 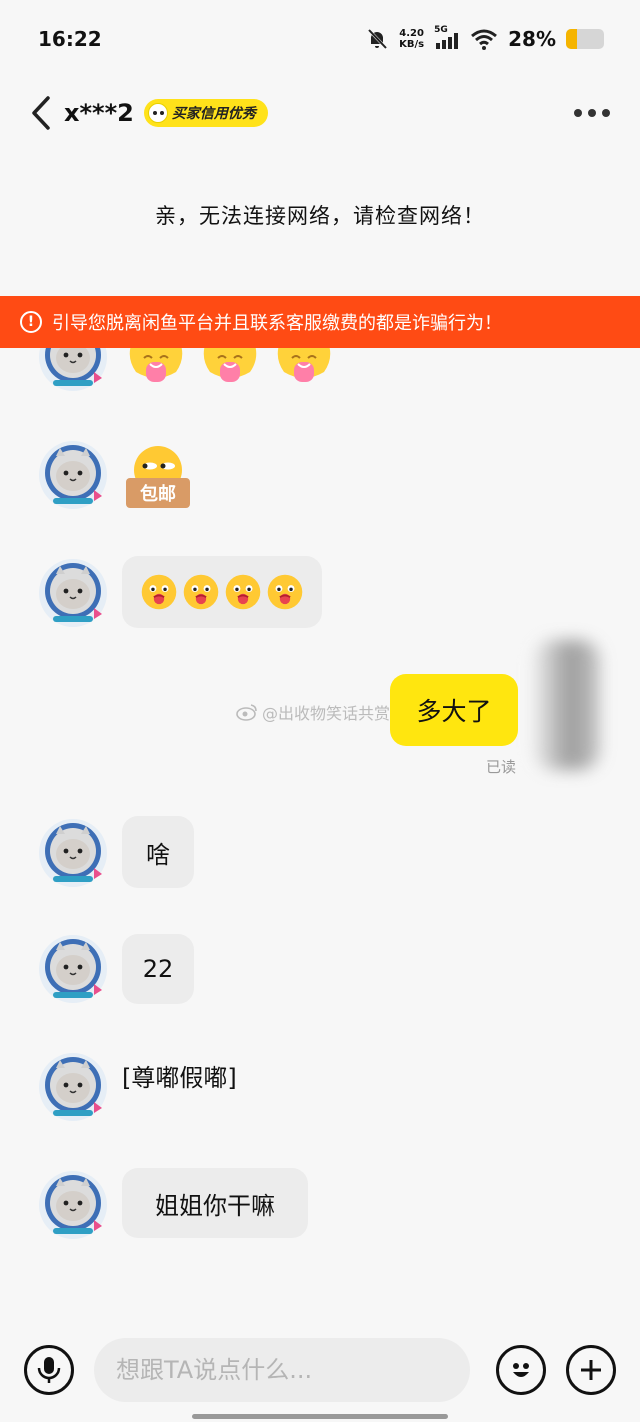 What do you see at coordinates (454, 710) in the screenshot?
I see `message-outgoing-bubble: 多大了` at bounding box center [454, 710].